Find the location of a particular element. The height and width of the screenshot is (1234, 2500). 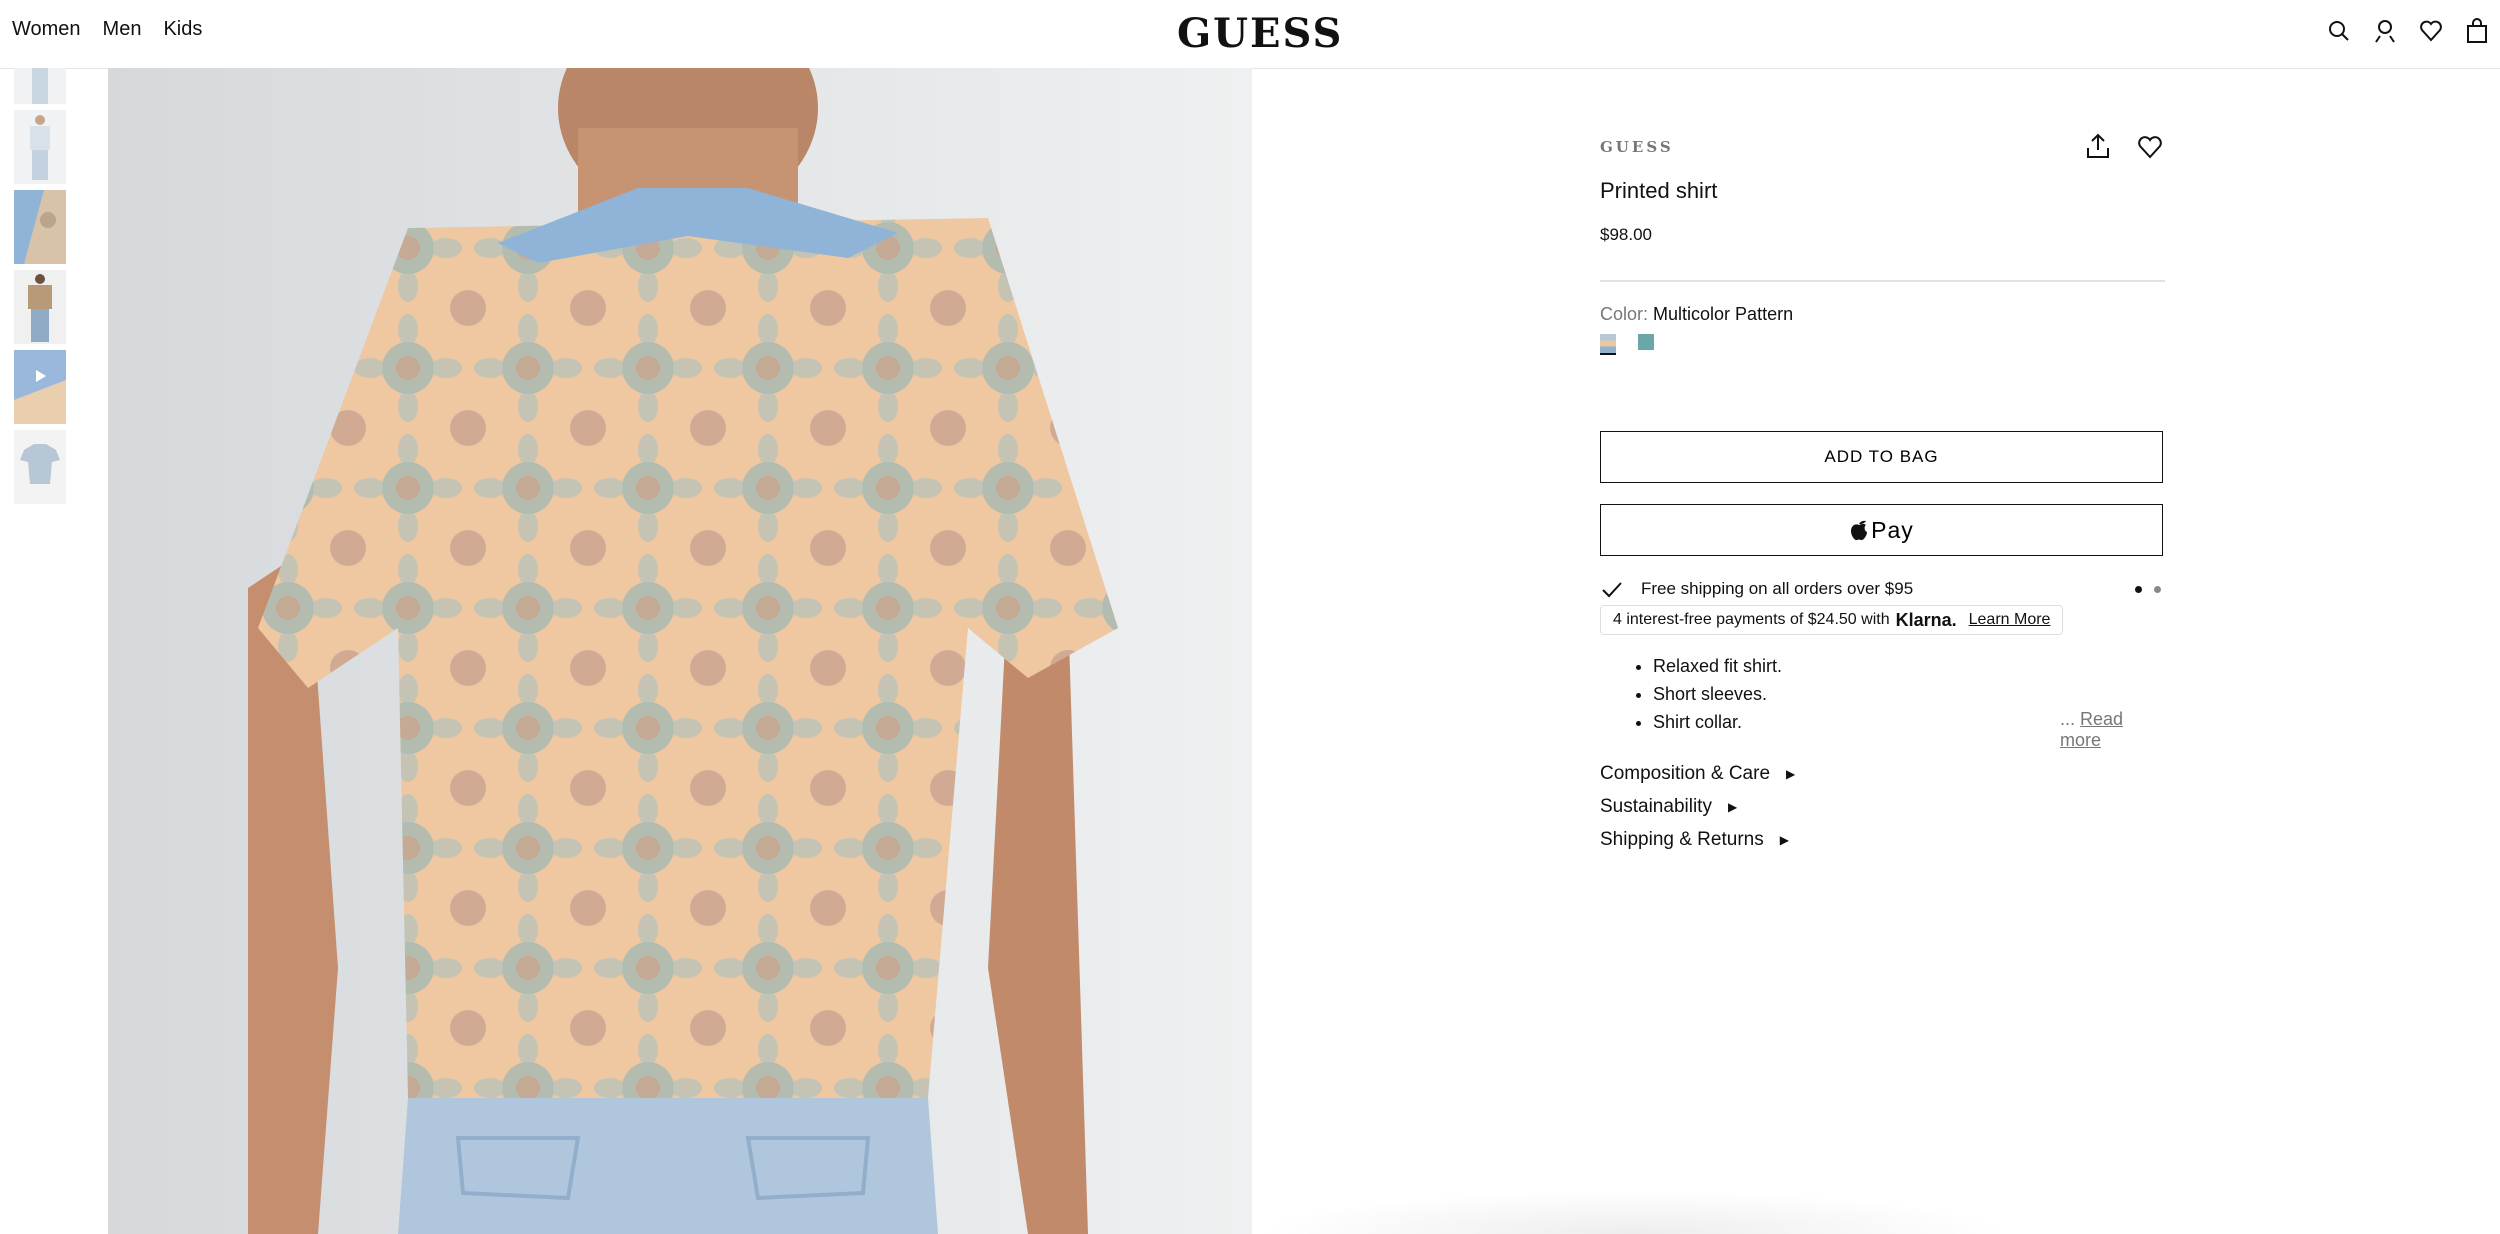

shipping-banner: Free shipping on all orders over $95 is located at coordinates (1882, 591).